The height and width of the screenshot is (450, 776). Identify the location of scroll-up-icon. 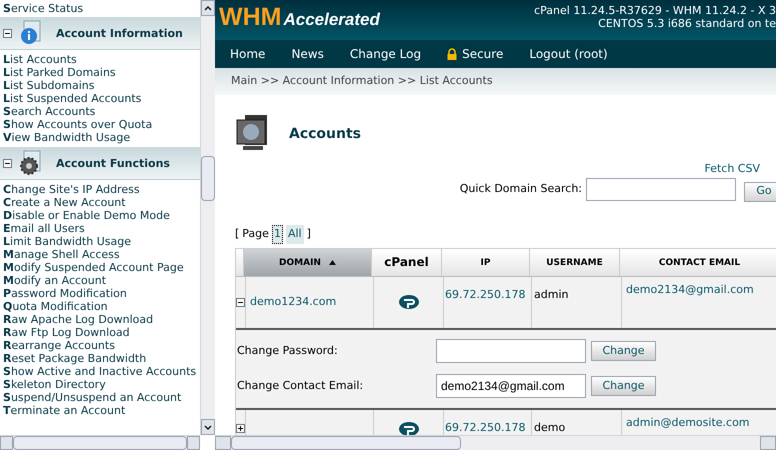
(208, 8).